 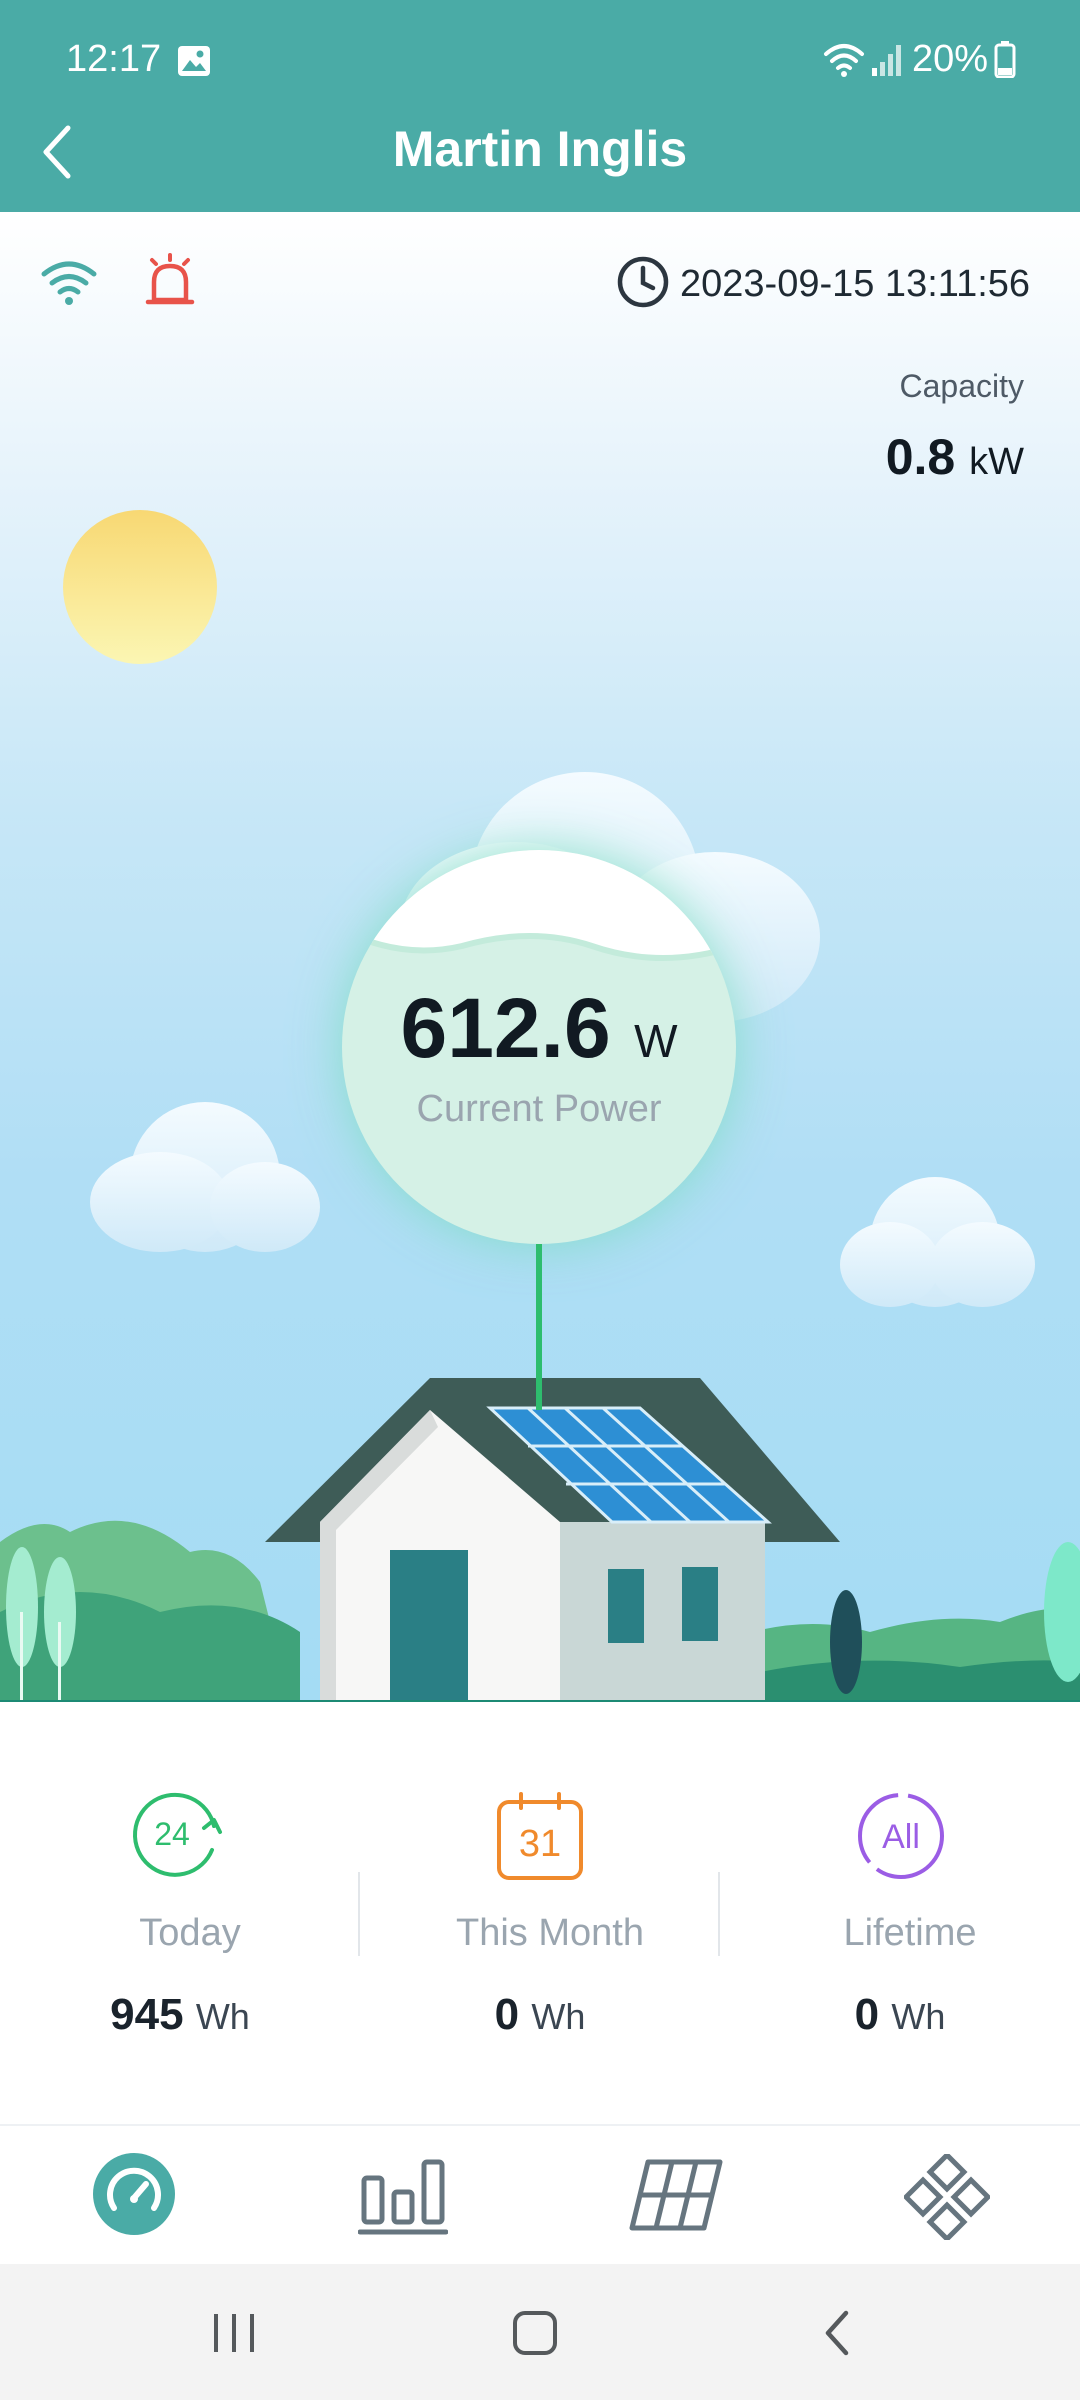 I want to click on month-calendar-icon: 31, so click(x=540, y=1836).